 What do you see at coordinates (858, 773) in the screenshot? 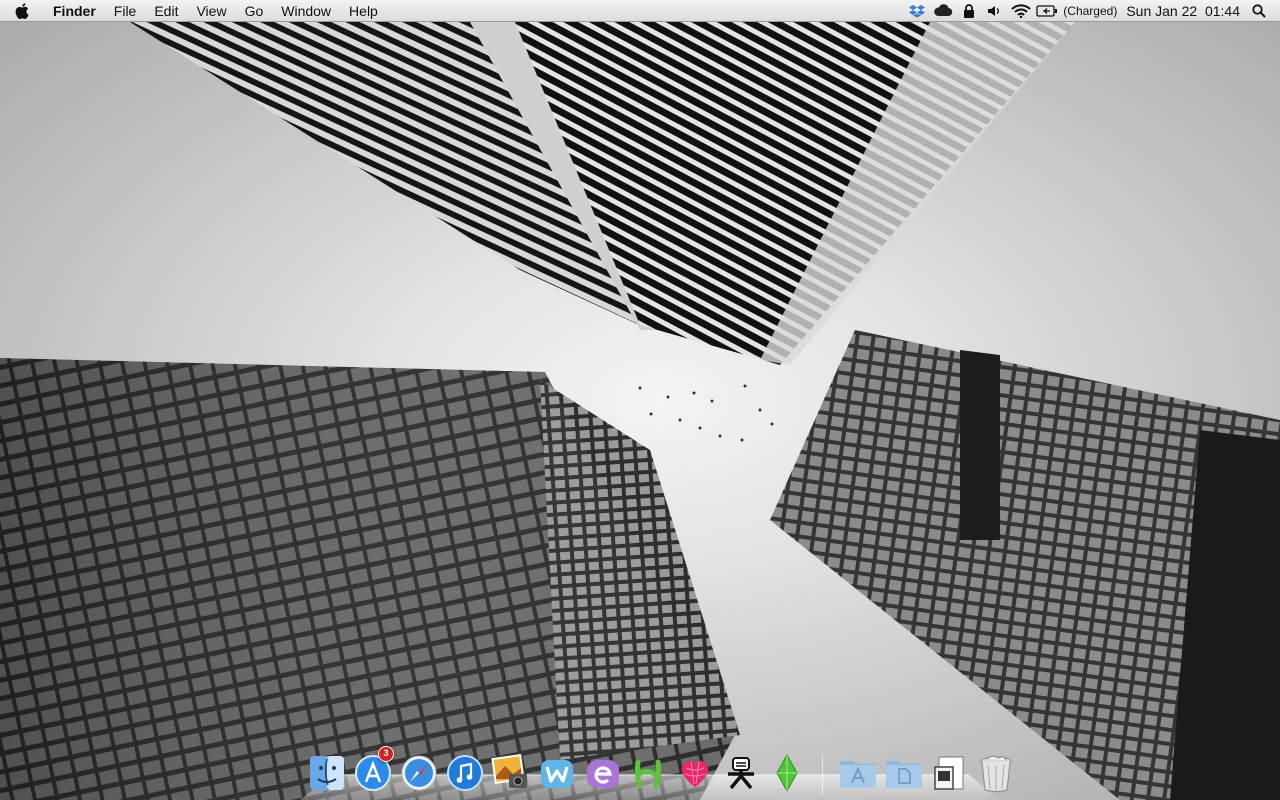
I see `applications-folder-icon` at bounding box center [858, 773].